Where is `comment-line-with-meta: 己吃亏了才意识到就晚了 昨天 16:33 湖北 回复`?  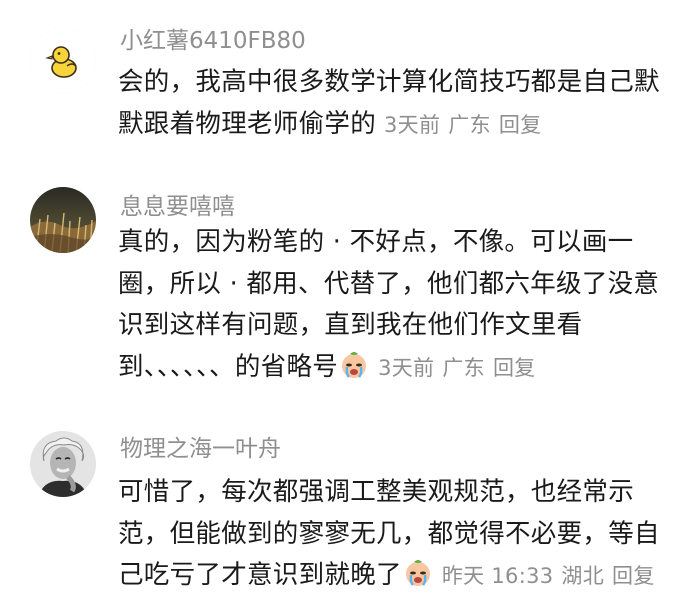 comment-line-with-meta: 己吃亏了才意识到就晚了 昨天 16:33 湖北 回复 is located at coordinates (394, 576).